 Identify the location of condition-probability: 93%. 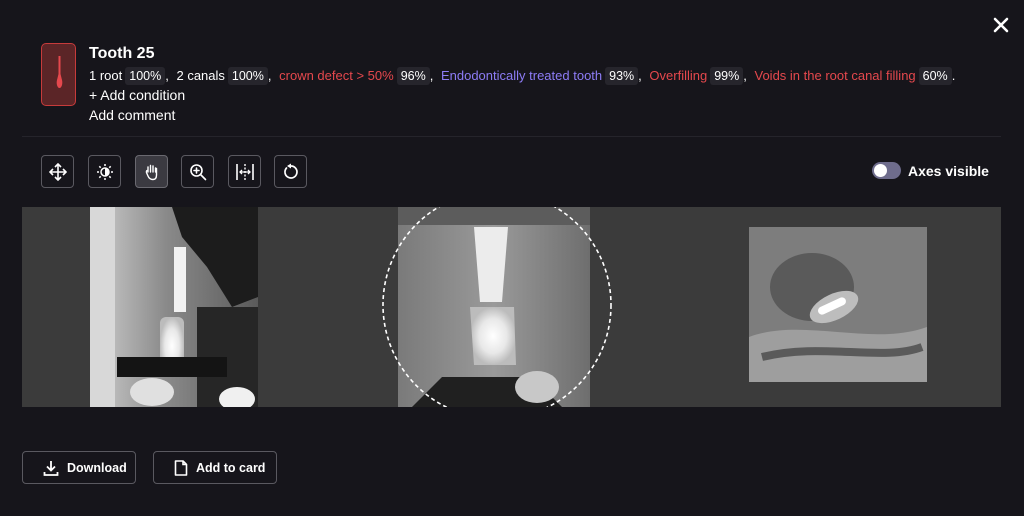
(622, 76).